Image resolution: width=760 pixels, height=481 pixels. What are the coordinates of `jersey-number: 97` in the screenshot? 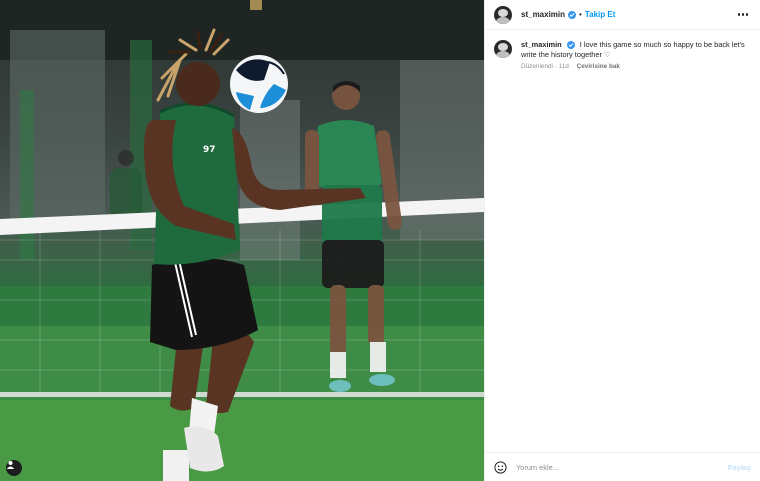 It's located at (209, 150).